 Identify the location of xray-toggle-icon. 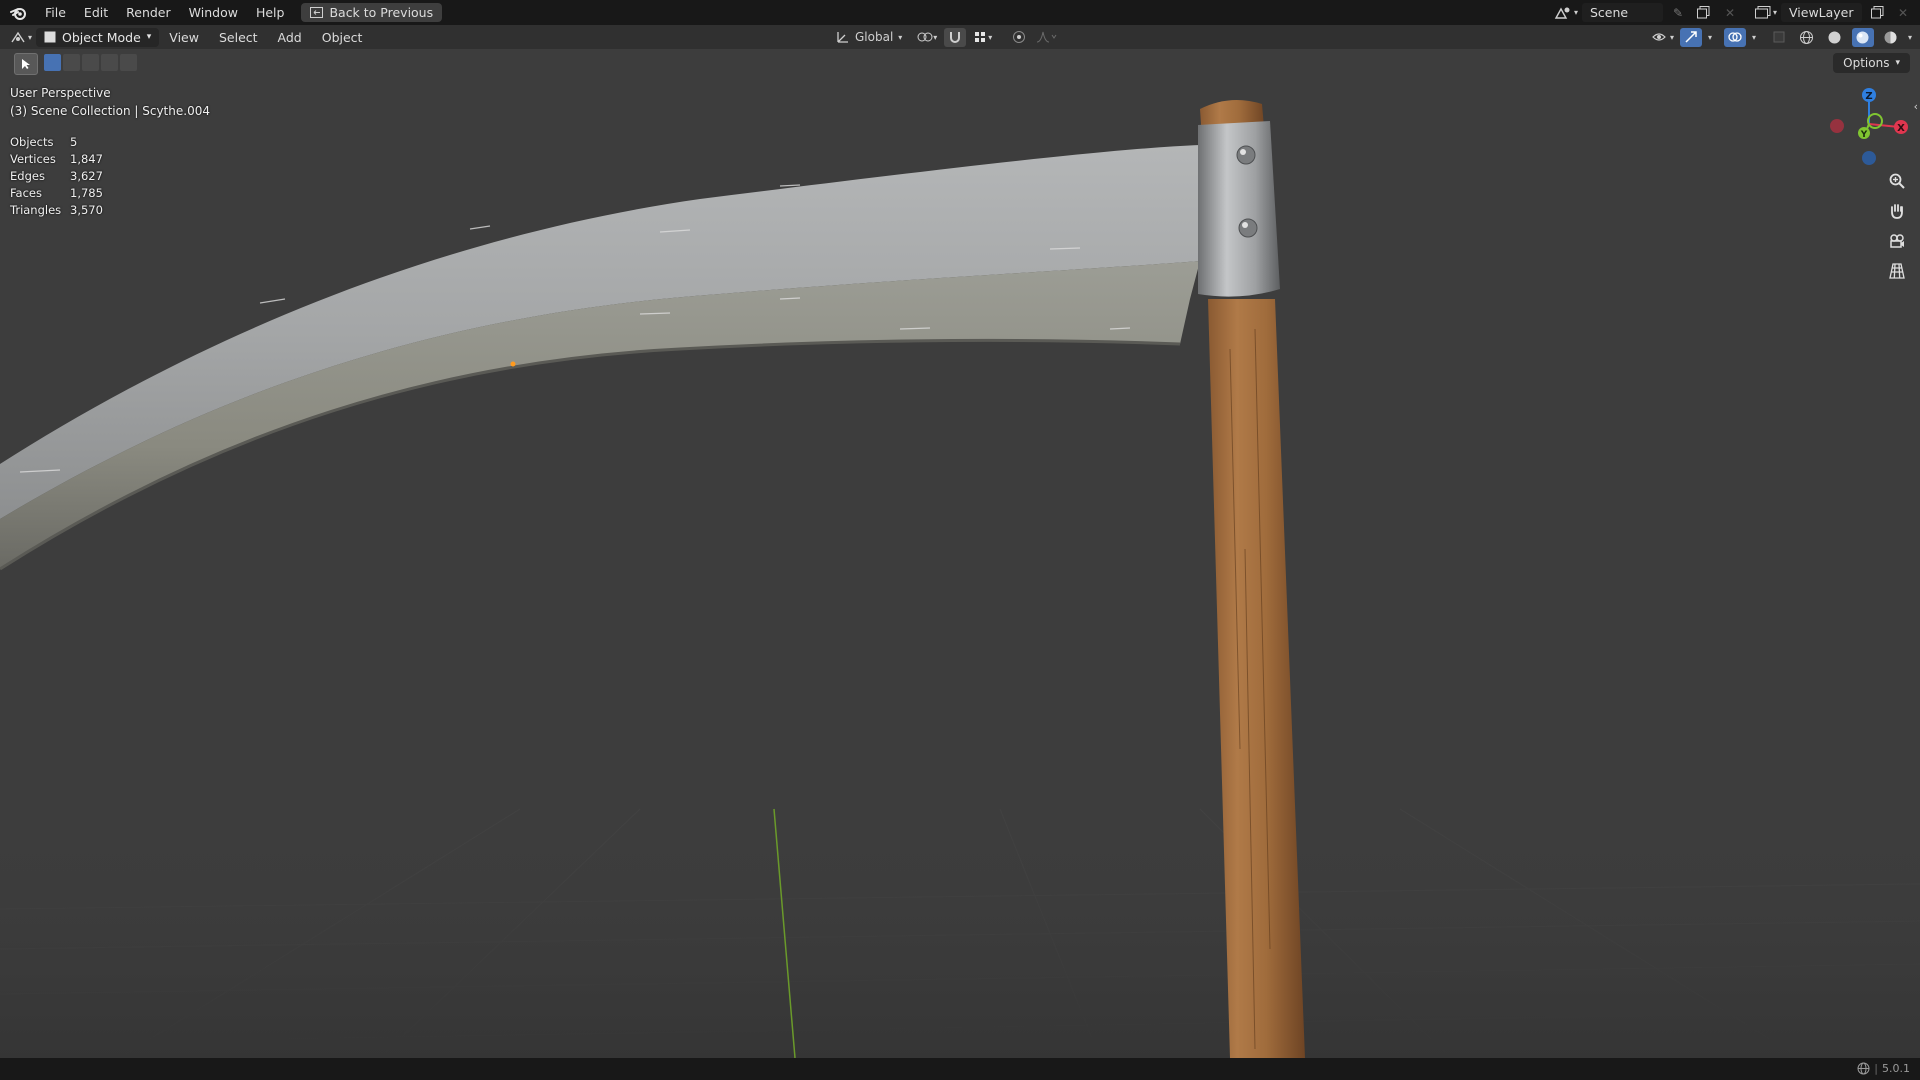
(1779, 37).